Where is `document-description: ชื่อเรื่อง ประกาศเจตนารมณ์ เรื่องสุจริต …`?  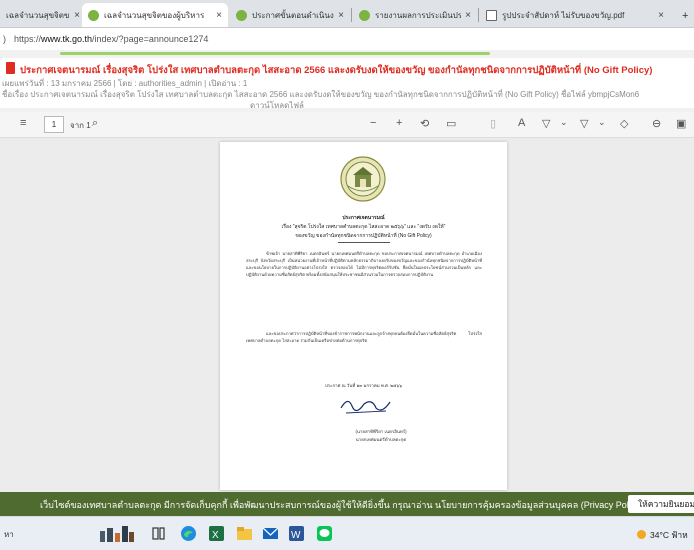 document-description: ชื่อเรื่อง ประกาศเจตนารมณ์ เรื่องสุจริต … is located at coordinates (321, 94).